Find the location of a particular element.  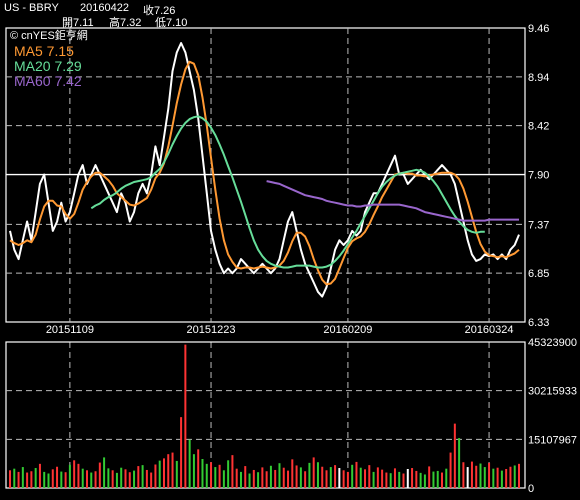

price-y-tick-label: 8.42 is located at coordinates (538, 127).